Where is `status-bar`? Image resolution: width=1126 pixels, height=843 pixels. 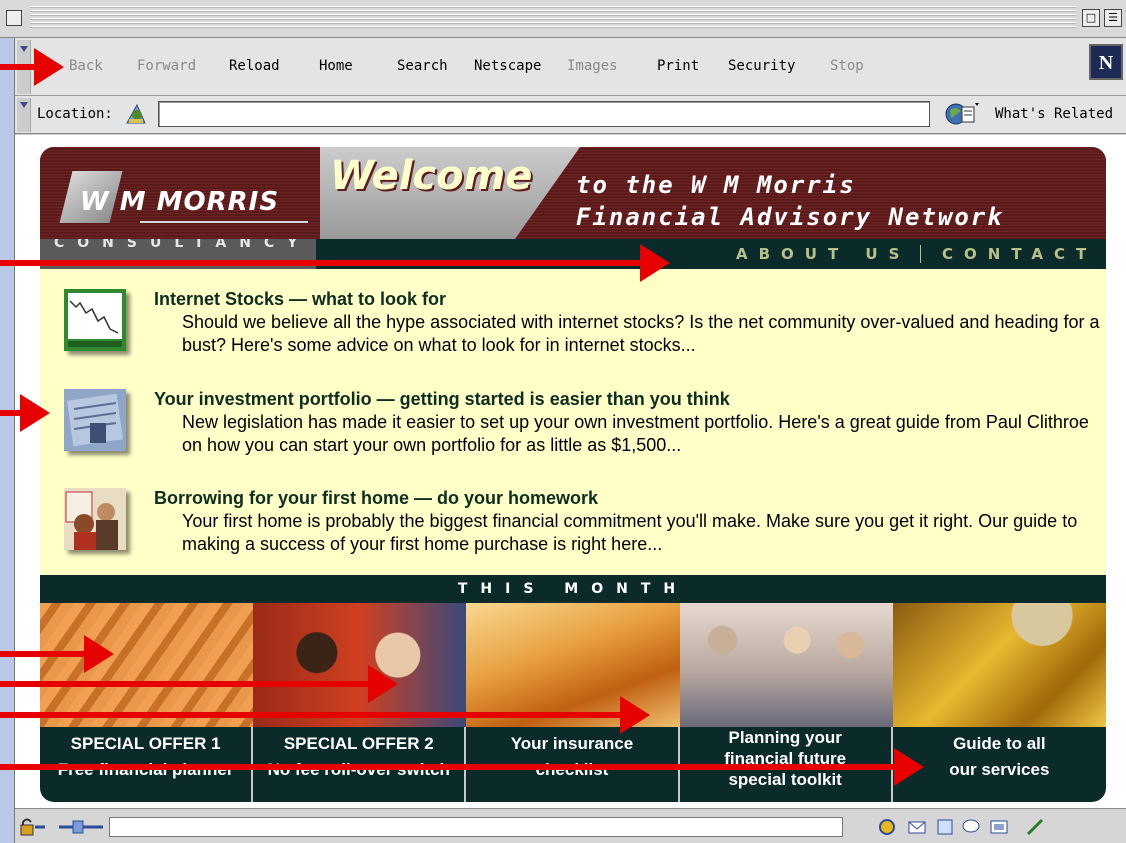
status-bar is located at coordinates (570, 825).